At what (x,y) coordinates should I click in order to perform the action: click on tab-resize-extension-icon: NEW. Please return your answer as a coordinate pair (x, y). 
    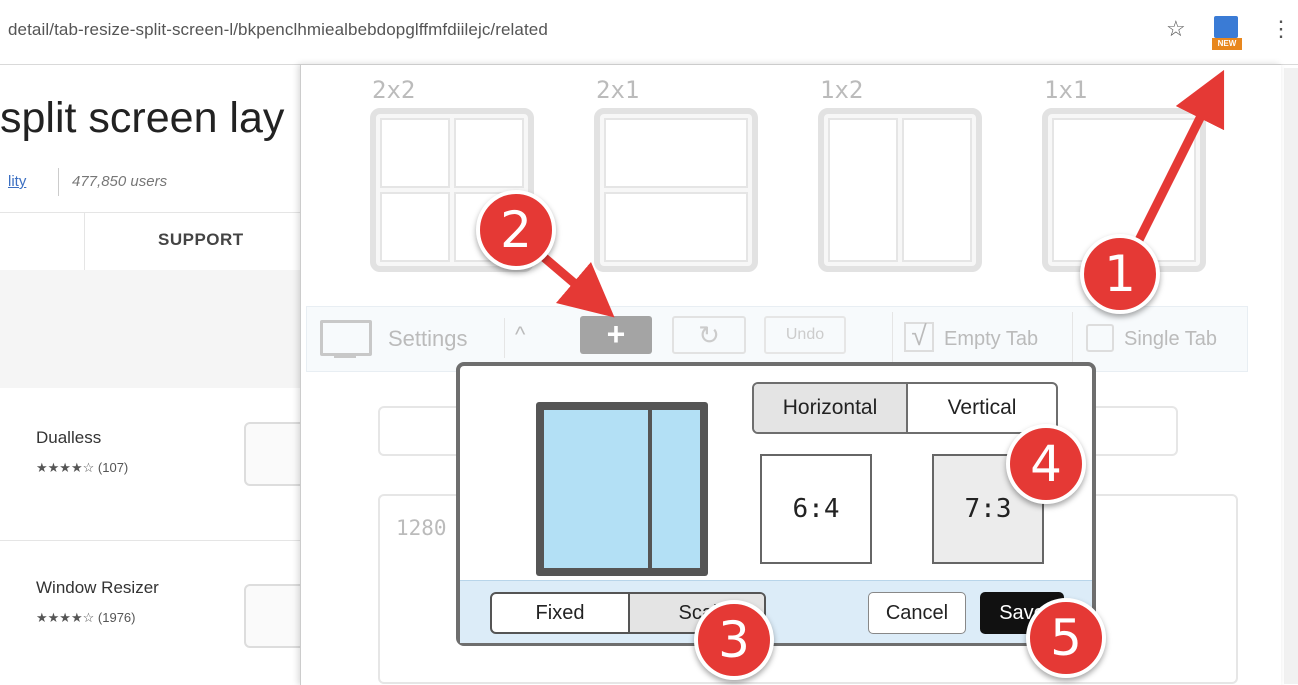
    Looking at the image, I should click on (1227, 35).